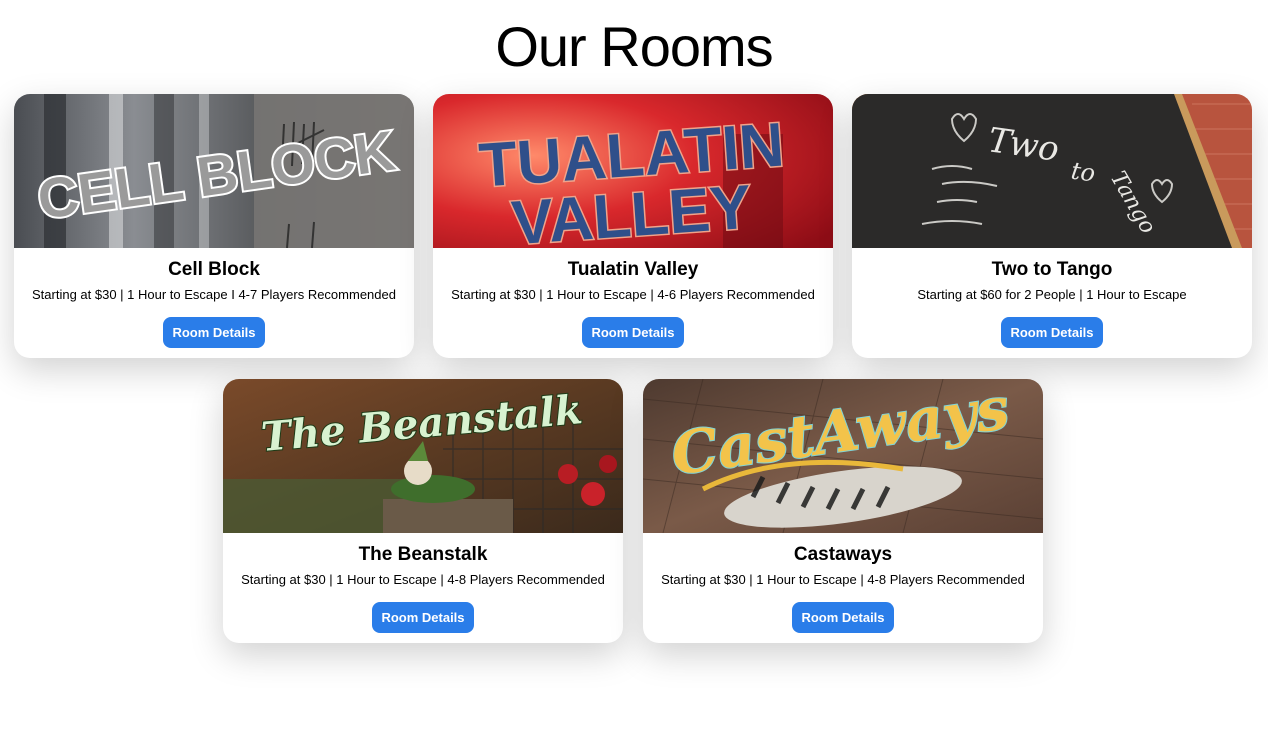 Image resolution: width=1268 pixels, height=754 pixels. I want to click on room-title: Castaways, so click(843, 554).